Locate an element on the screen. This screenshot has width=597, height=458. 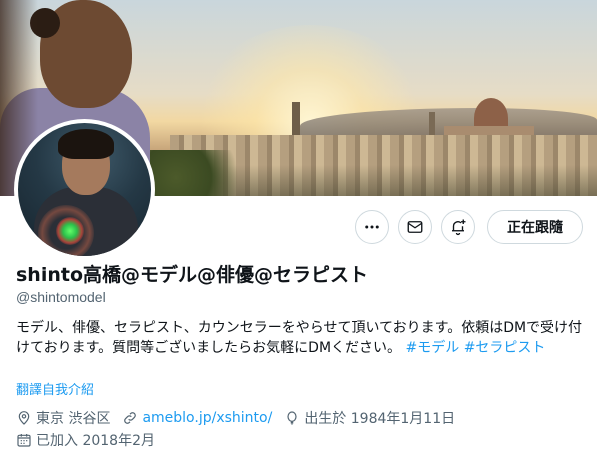
banner-plants is located at coordinates (200, 173).